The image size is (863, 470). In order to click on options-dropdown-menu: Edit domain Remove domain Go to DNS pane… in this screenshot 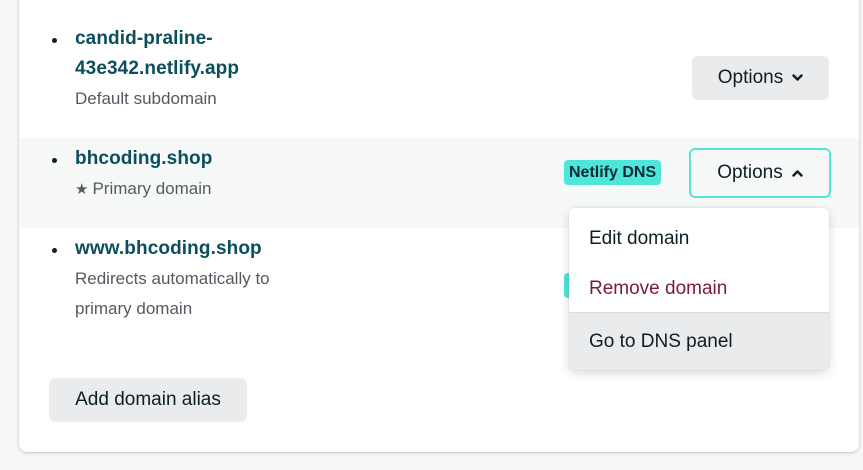, I will do `click(699, 289)`.